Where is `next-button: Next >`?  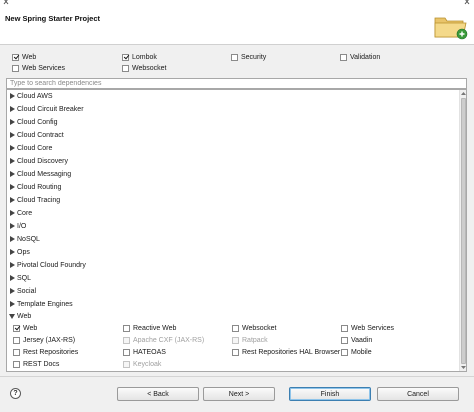 next-button: Next > is located at coordinates (239, 394).